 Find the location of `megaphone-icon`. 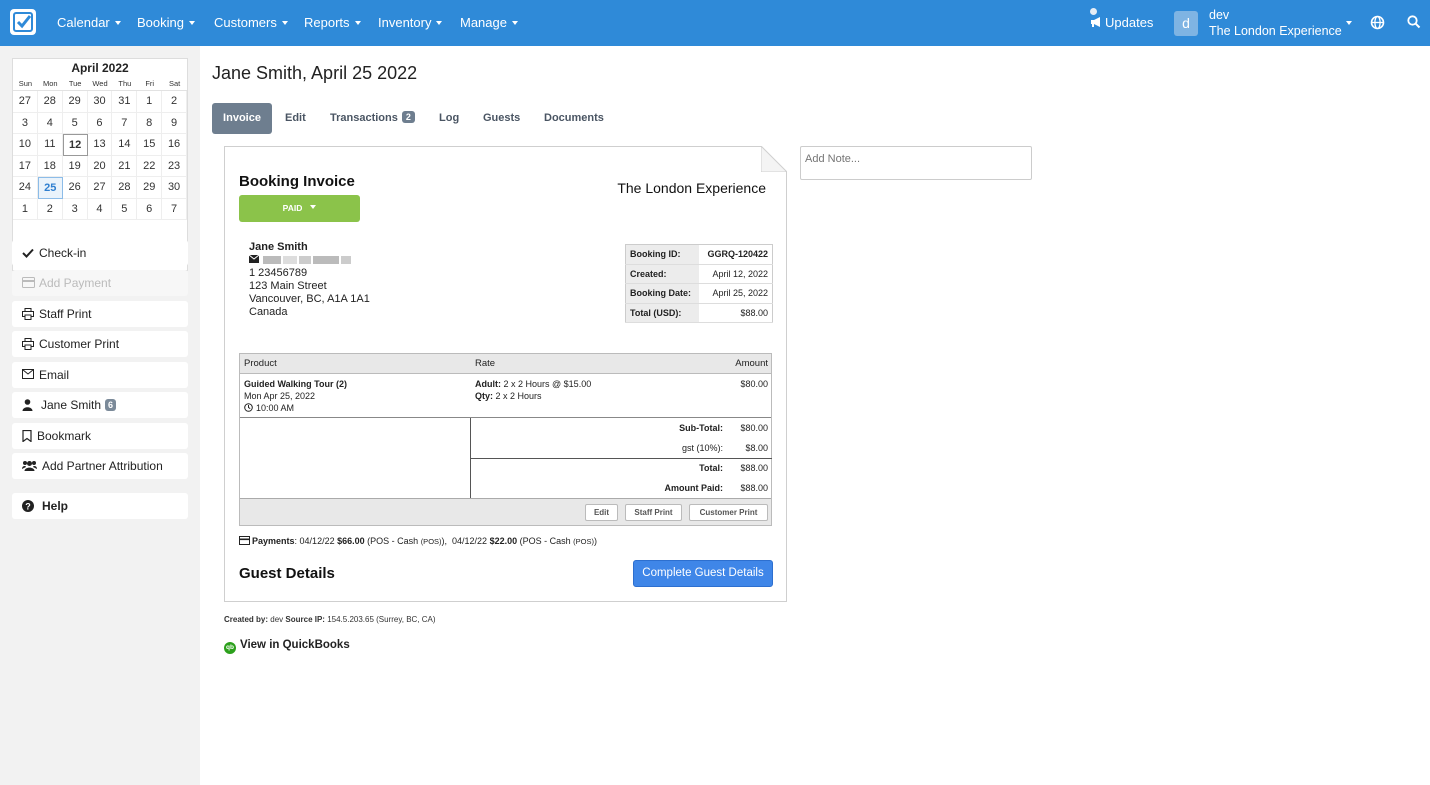

megaphone-icon is located at coordinates (1095, 22).